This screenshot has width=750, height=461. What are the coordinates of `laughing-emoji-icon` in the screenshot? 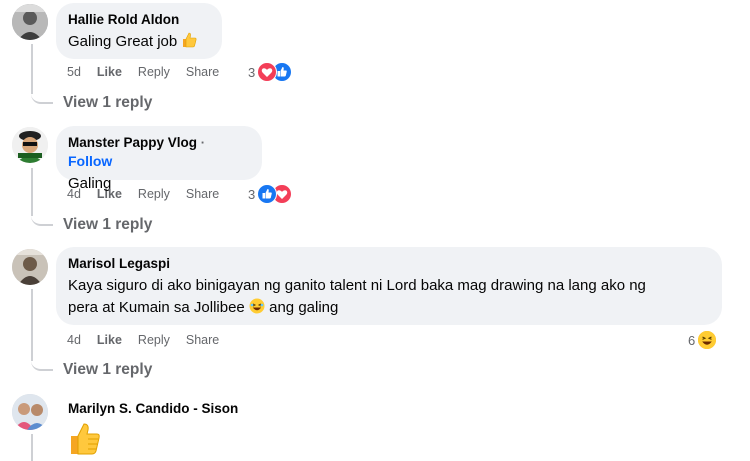 It's located at (257, 309).